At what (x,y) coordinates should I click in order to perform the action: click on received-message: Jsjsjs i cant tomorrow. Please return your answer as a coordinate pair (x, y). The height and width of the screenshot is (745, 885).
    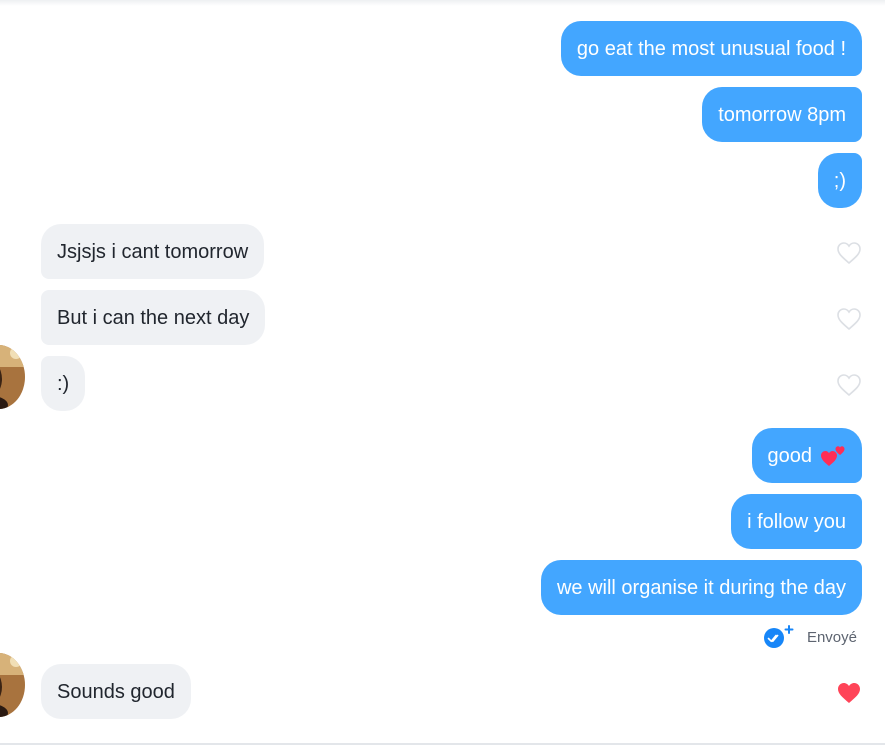
    Looking at the image, I should click on (153, 251).